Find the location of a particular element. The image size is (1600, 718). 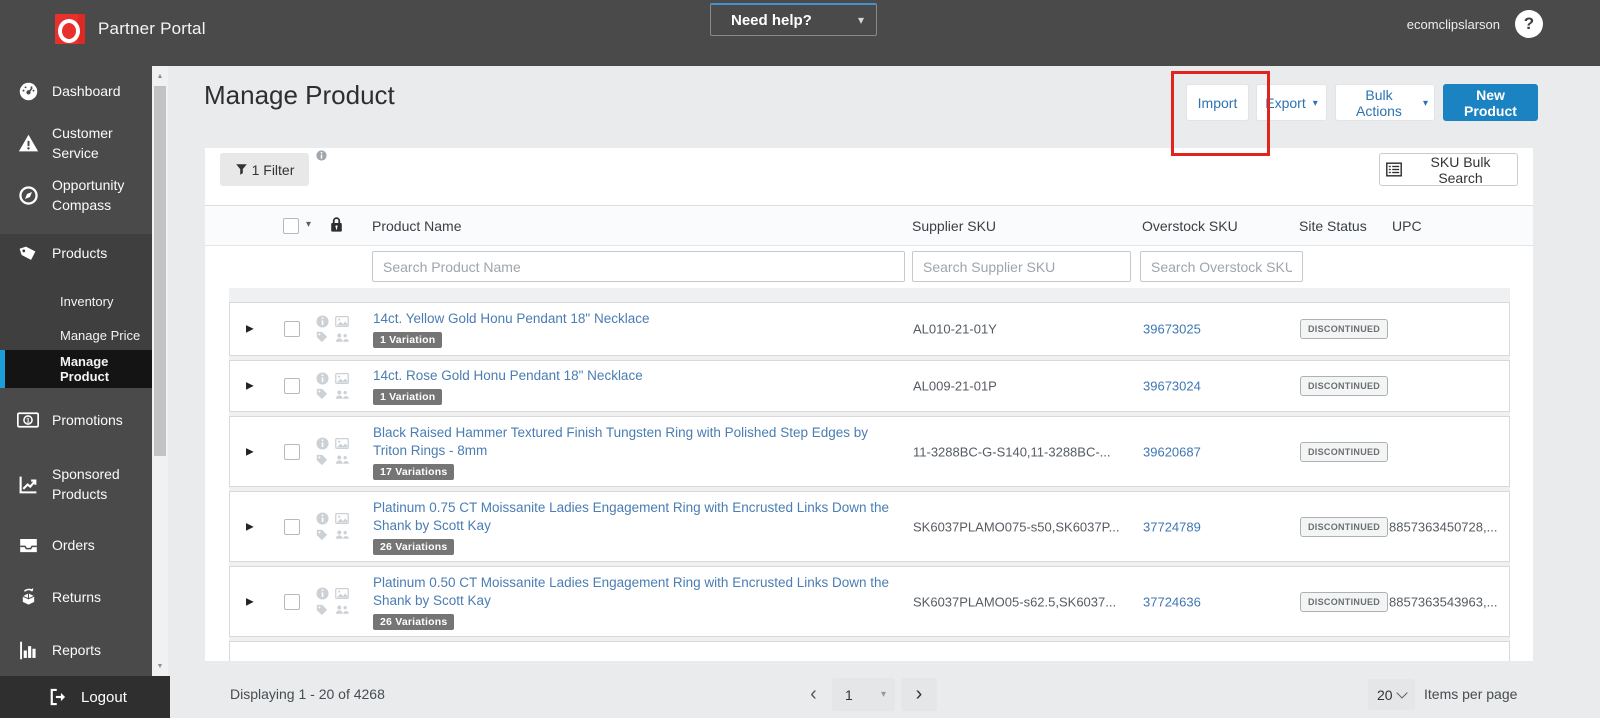

items-per-page-select: 20 is located at coordinates (1391, 694).